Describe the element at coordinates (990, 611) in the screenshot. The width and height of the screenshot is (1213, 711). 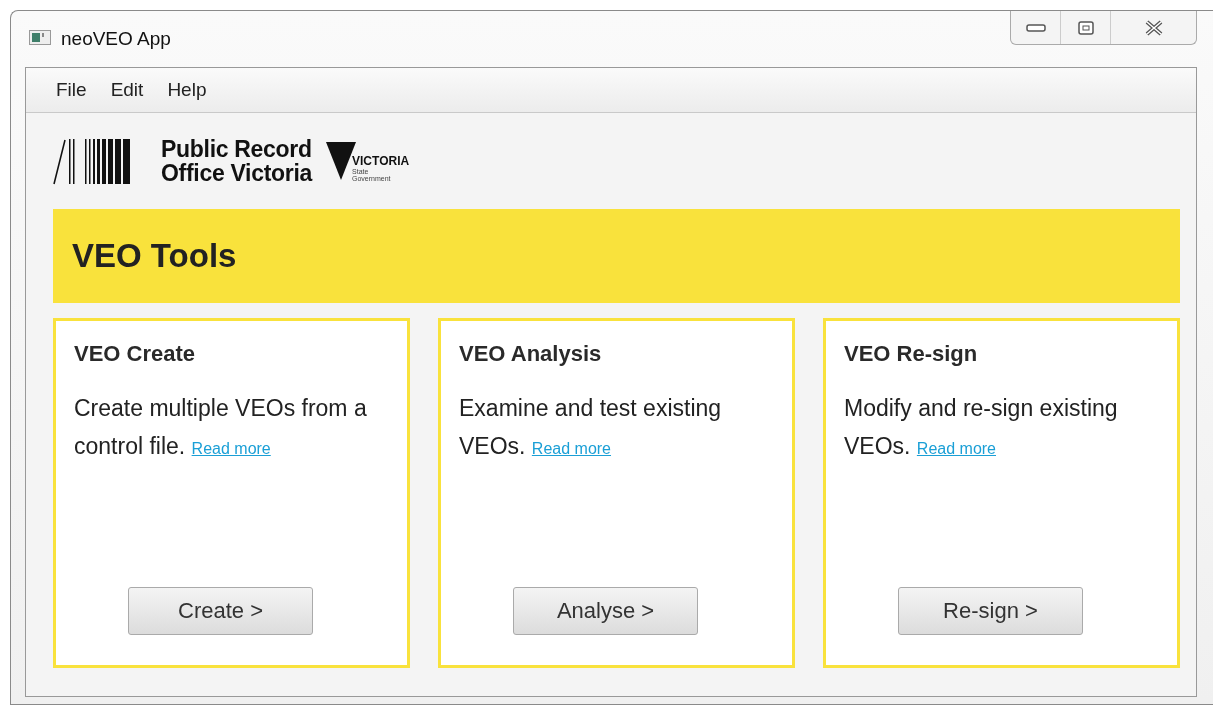
I see `tool-button: Re-sign >` at that location.